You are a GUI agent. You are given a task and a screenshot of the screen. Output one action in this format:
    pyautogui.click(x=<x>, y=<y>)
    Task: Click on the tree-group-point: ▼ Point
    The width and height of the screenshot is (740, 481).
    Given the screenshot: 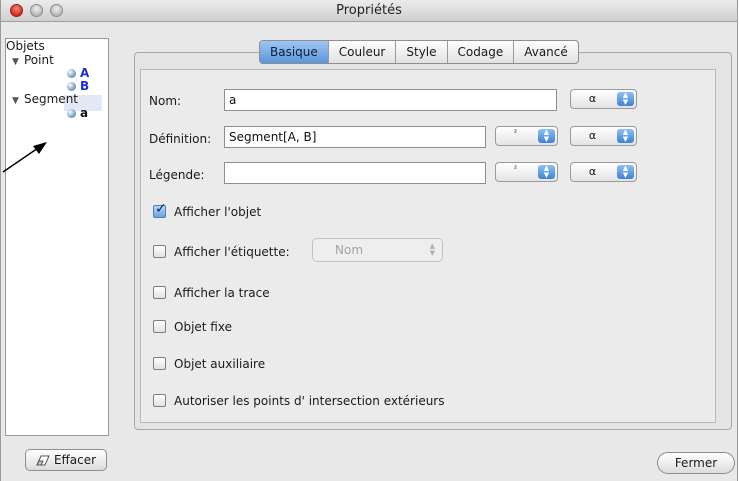 What is the action you would take?
    pyautogui.click(x=33, y=61)
    